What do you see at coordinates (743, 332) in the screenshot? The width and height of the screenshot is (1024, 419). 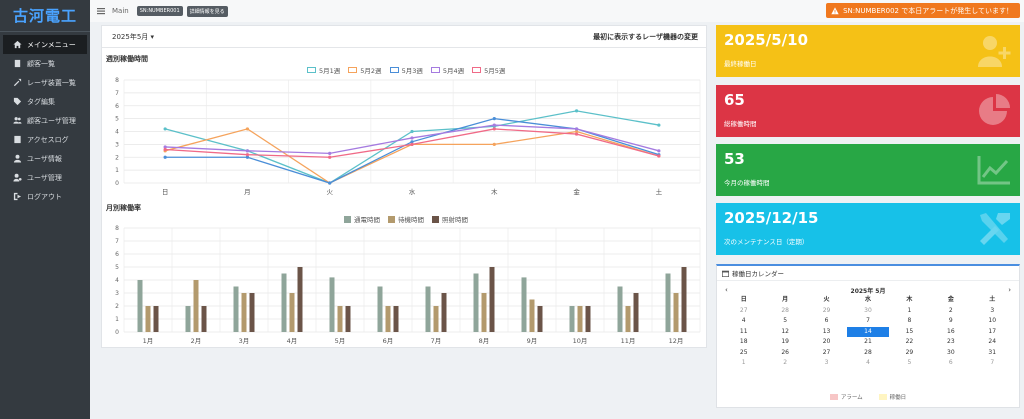 I see `calendar-day: 11` at bounding box center [743, 332].